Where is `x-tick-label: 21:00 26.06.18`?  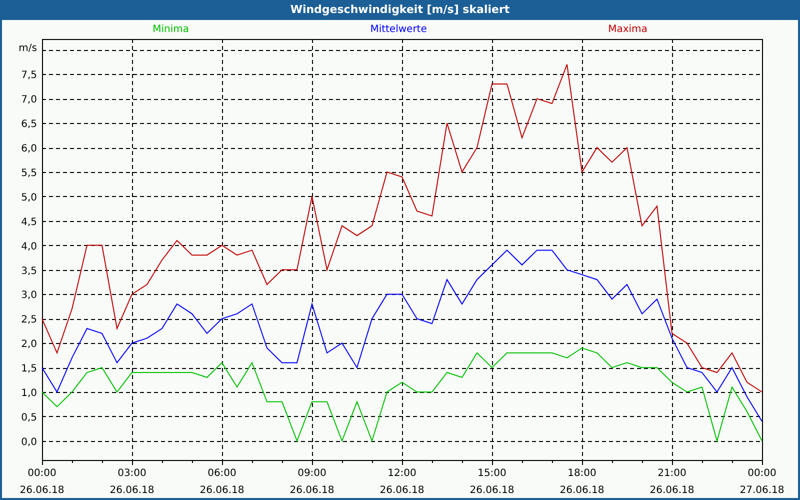
x-tick-label: 21:00 26.06.18 is located at coordinates (672, 482).